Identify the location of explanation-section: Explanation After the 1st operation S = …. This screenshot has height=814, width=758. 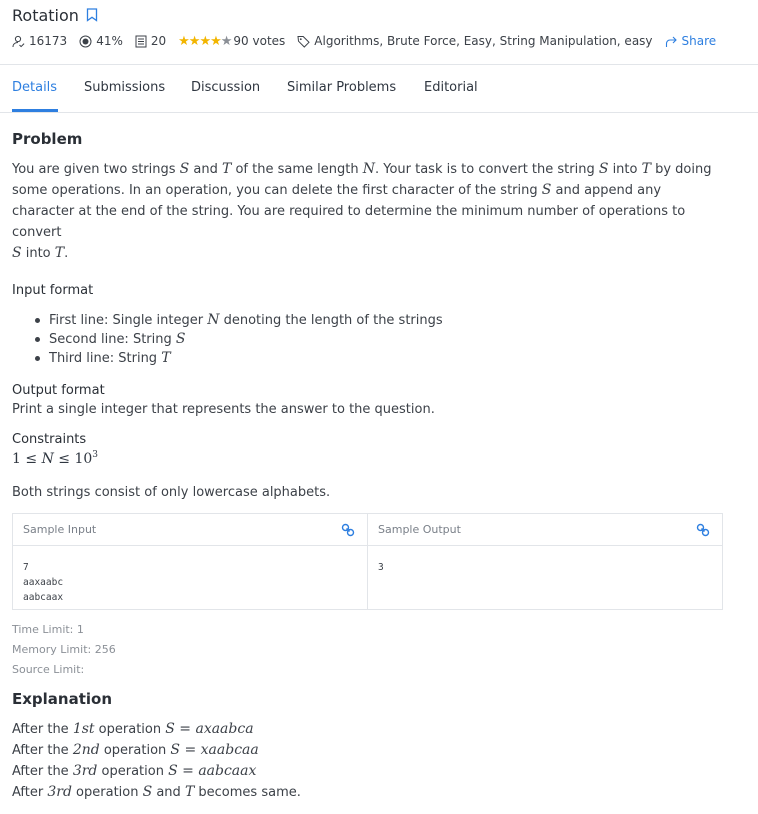
(156, 746).